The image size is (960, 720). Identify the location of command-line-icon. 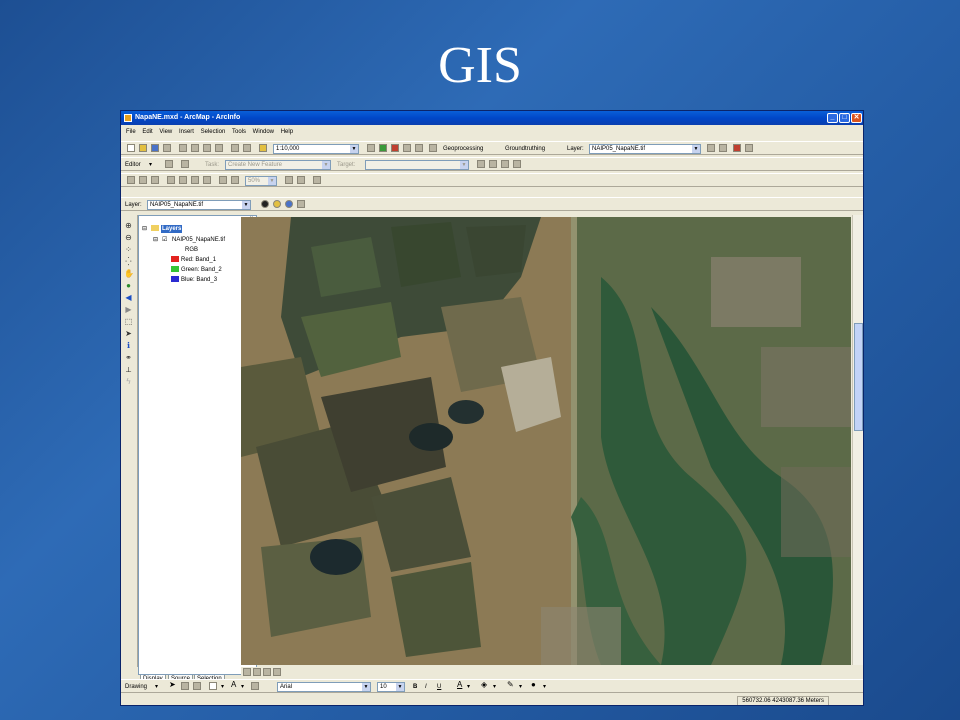
(407, 148).